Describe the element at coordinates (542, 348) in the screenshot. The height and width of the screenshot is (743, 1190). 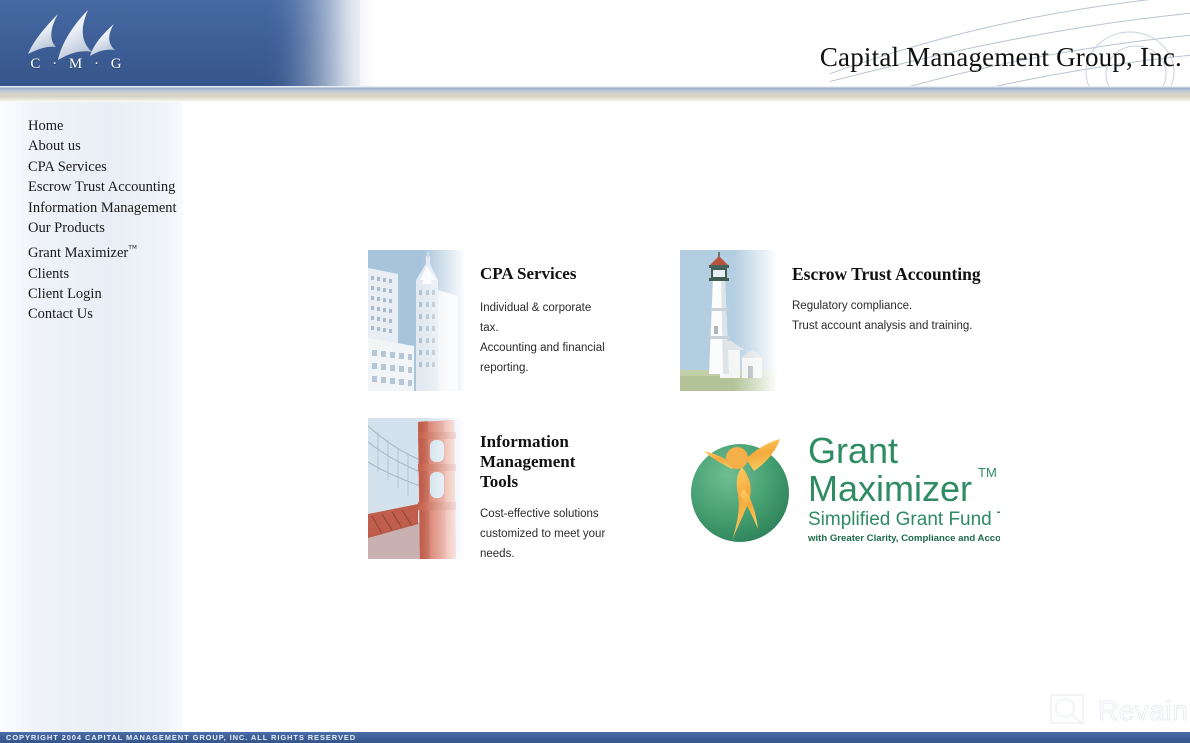
I see `desc-line: Accounting and financial` at that location.